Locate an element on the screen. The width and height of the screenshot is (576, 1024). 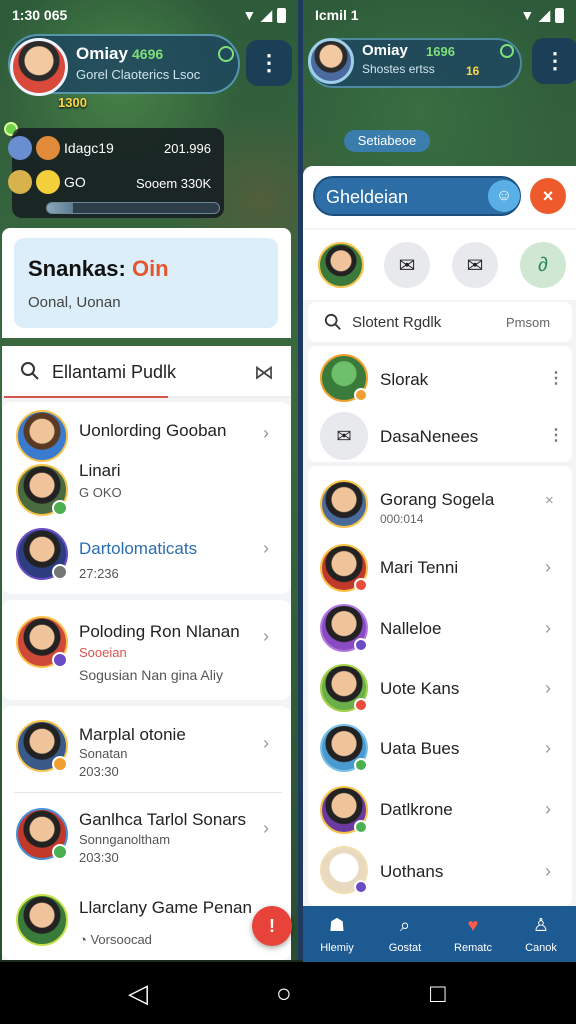
resource-row-2: GO is located at coordinates (47, 182).